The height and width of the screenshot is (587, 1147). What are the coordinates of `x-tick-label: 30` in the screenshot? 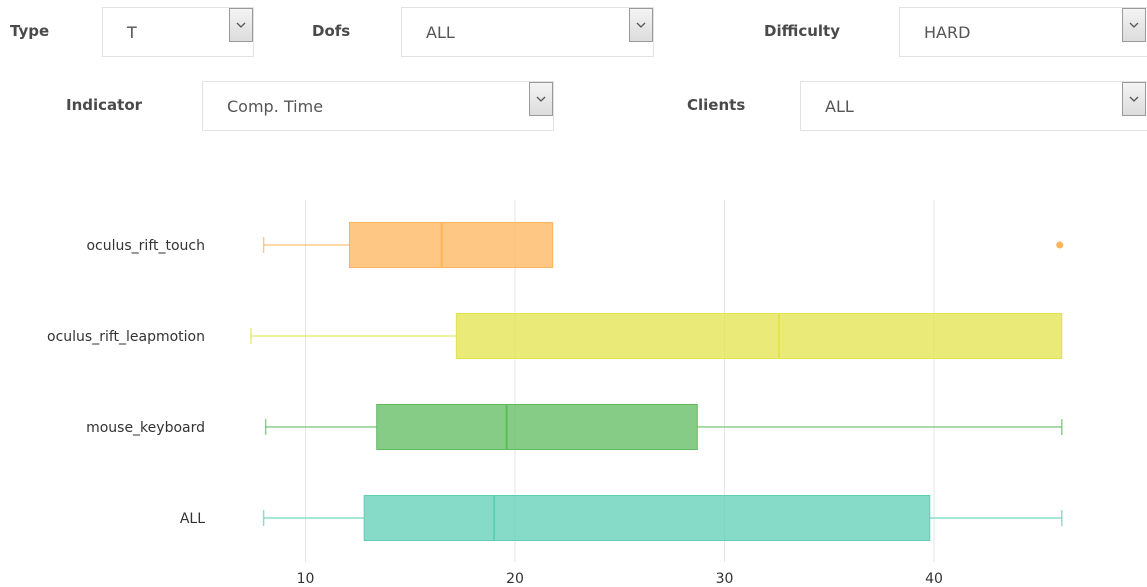 It's located at (725, 579).